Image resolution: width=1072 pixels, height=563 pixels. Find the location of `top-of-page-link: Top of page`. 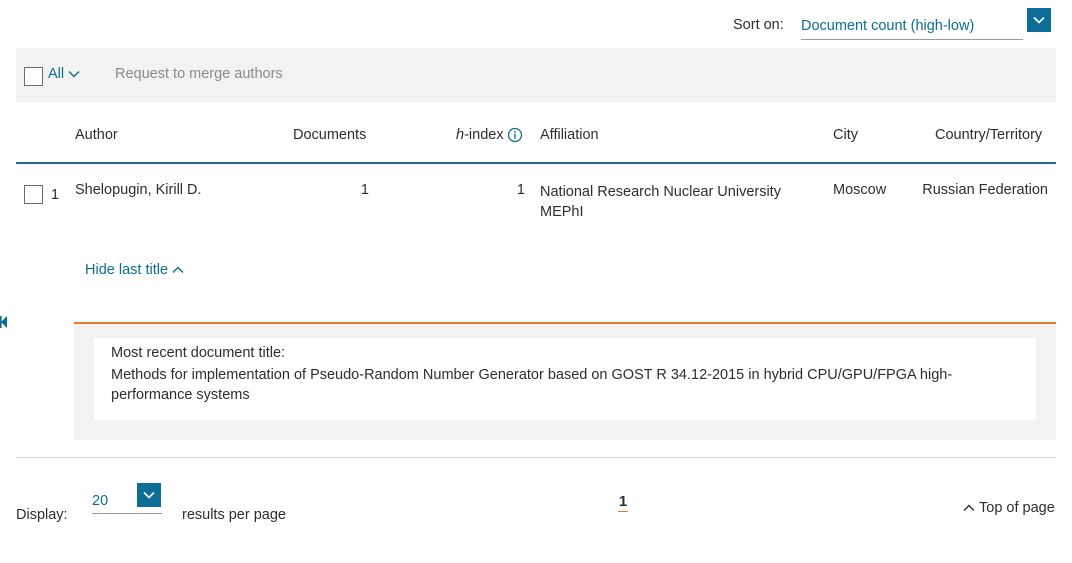

top-of-page-link: Top of page is located at coordinates (1009, 508).